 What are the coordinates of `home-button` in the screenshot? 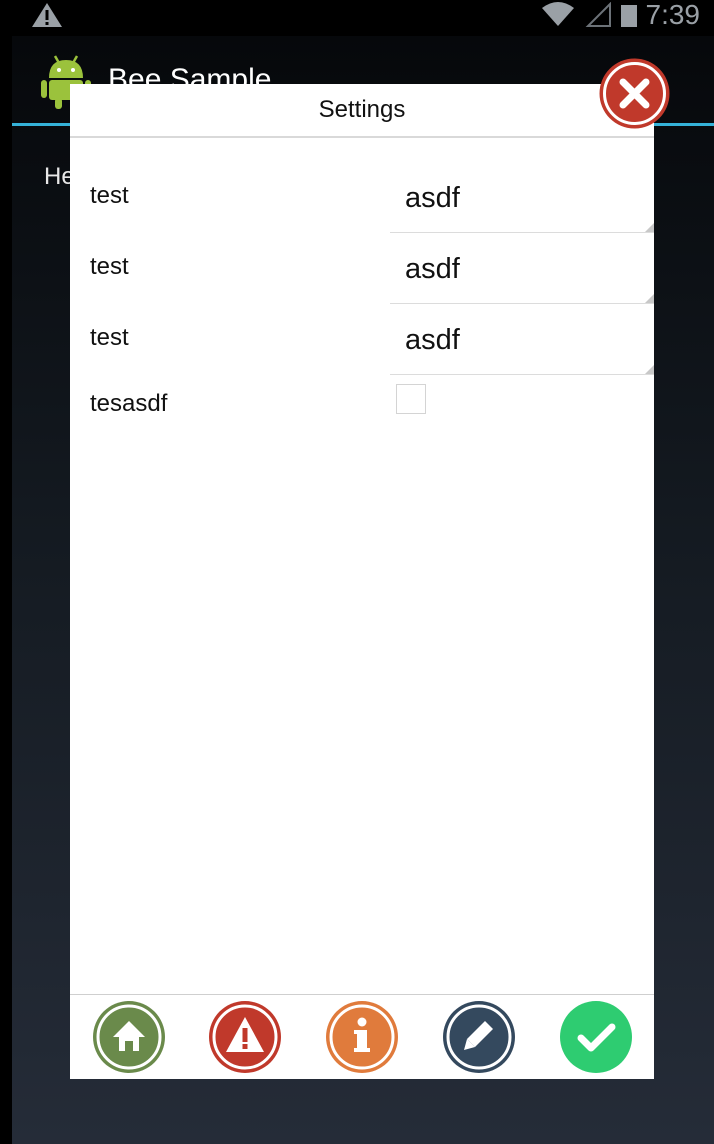 It's located at (129, 1037).